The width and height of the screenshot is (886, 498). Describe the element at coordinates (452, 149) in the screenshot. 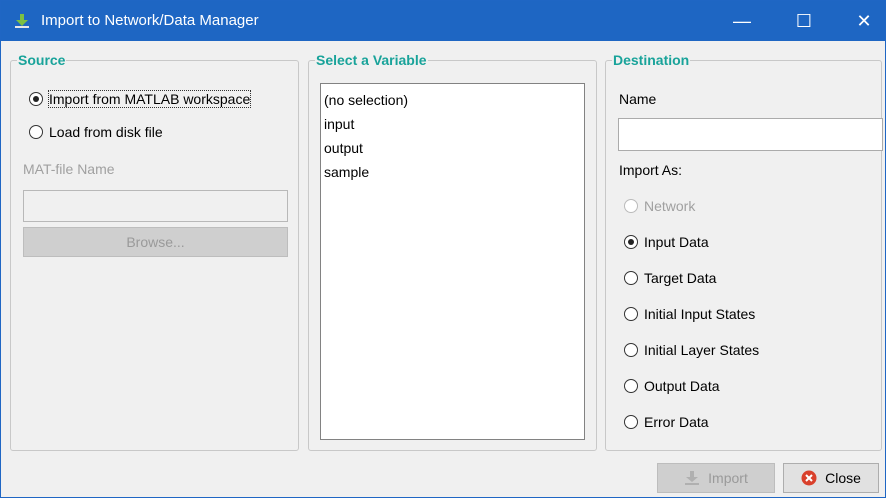

I see `list-item: output` at that location.